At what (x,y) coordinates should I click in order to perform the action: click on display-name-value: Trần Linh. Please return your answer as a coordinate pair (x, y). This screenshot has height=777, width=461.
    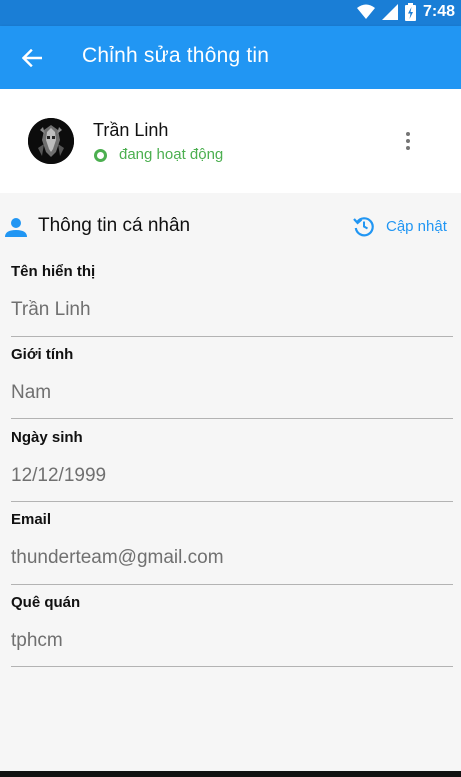
    Looking at the image, I should click on (232, 310).